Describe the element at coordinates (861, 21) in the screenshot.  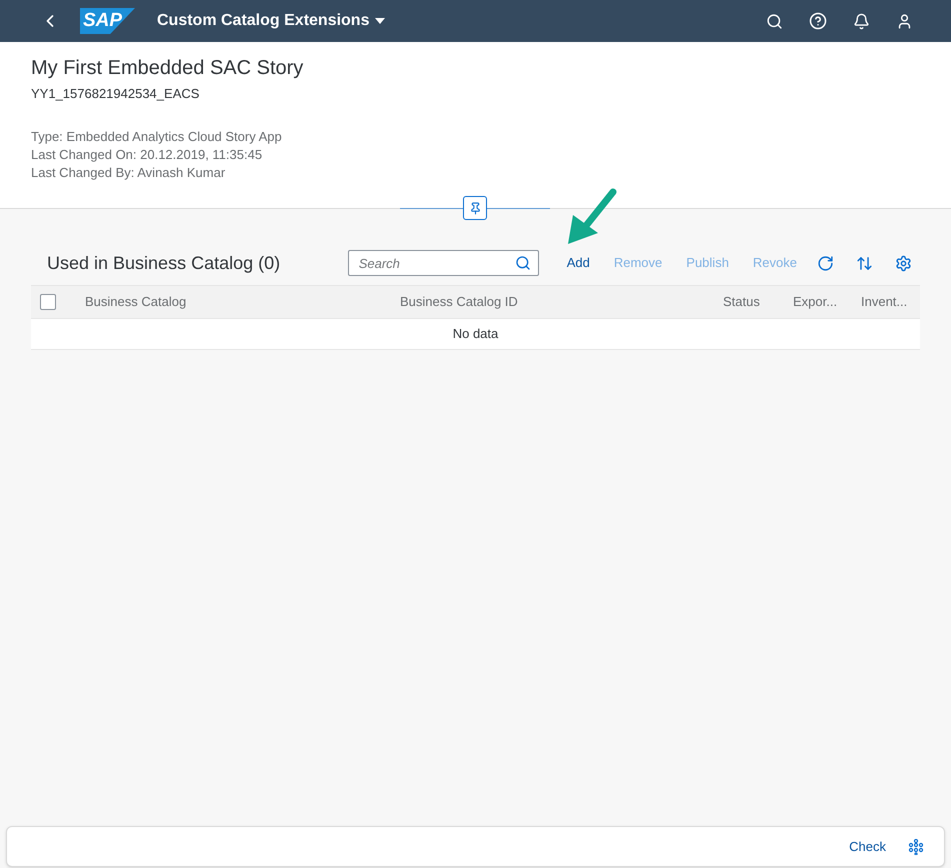
I see `notifications-button` at that location.